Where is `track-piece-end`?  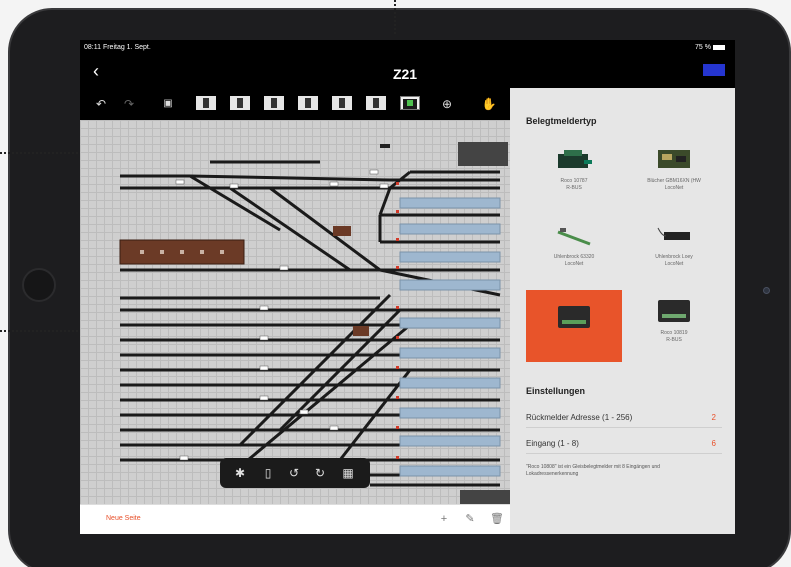 track-piece-end is located at coordinates (376, 103).